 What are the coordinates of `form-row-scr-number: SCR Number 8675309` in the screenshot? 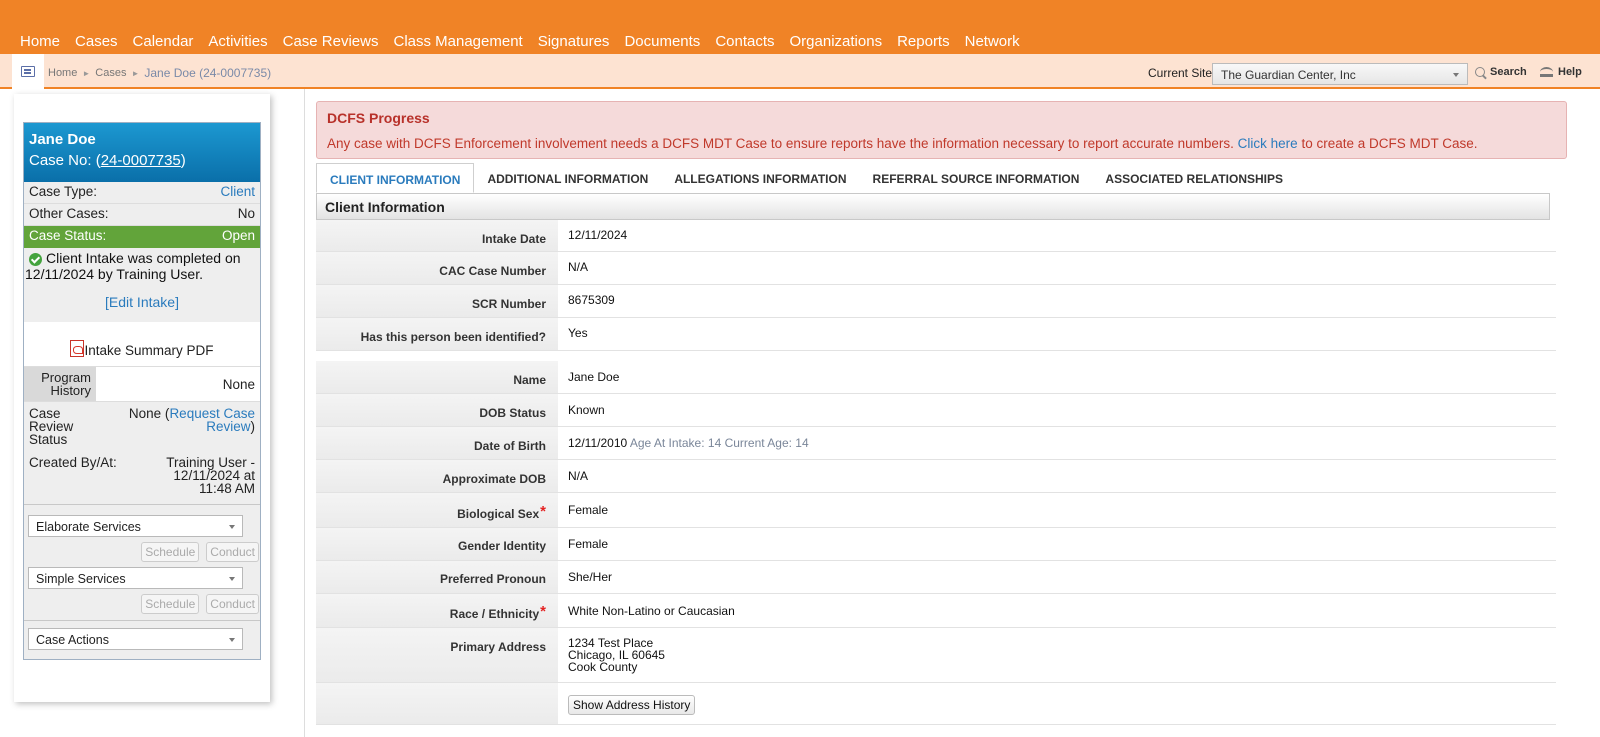 It's located at (936, 301).